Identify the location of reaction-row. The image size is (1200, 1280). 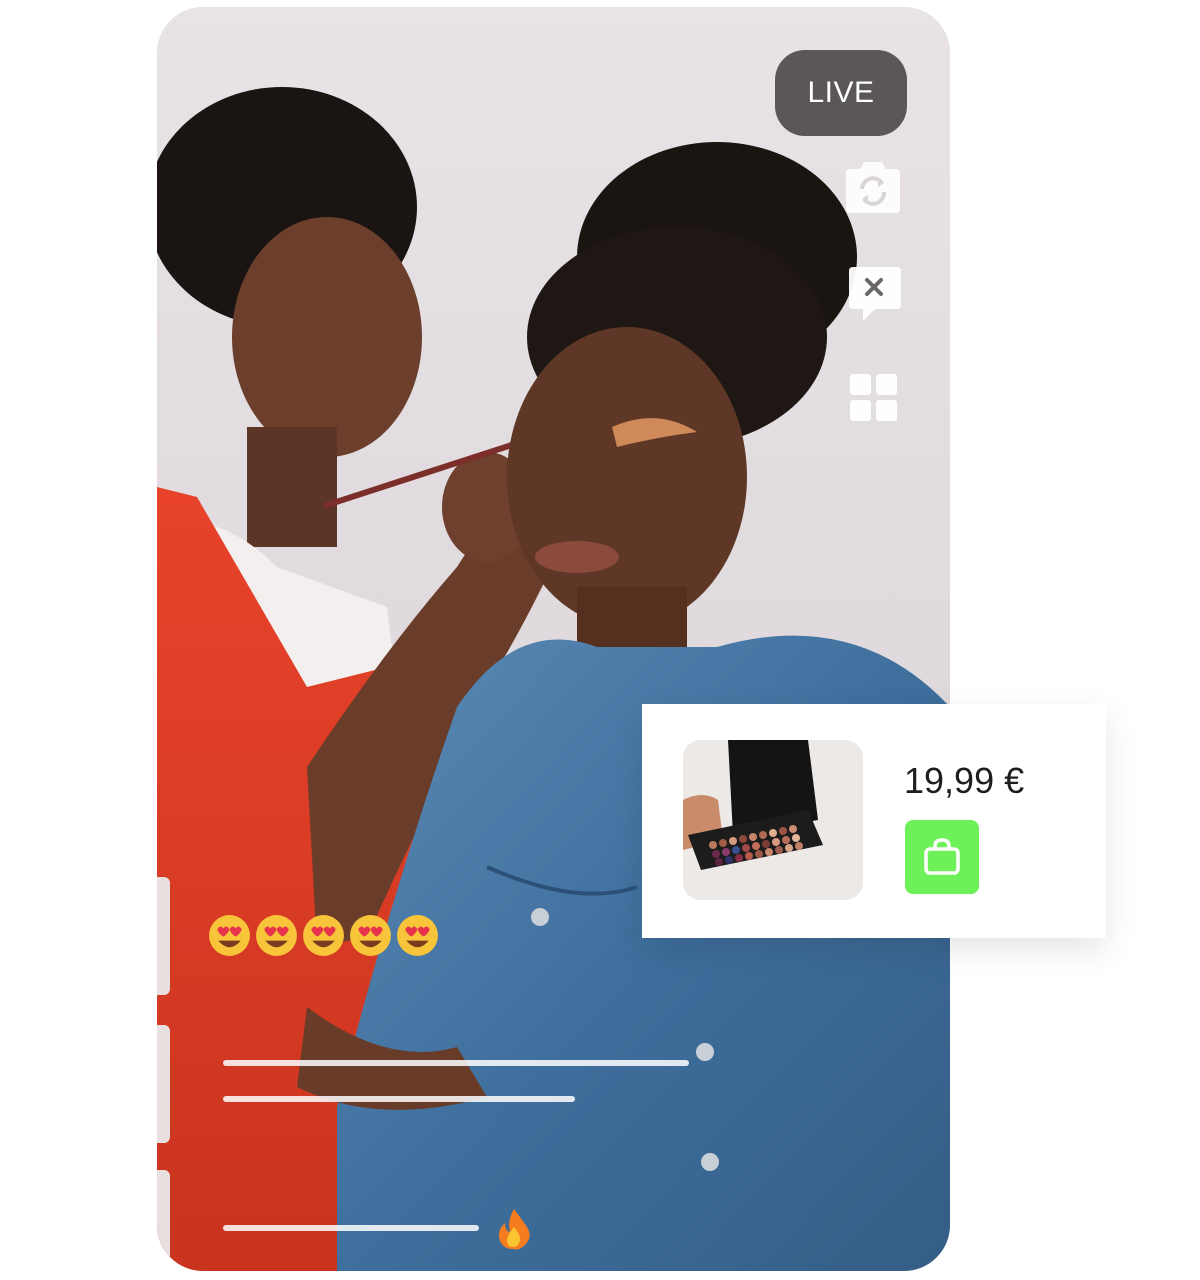
(323, 935).